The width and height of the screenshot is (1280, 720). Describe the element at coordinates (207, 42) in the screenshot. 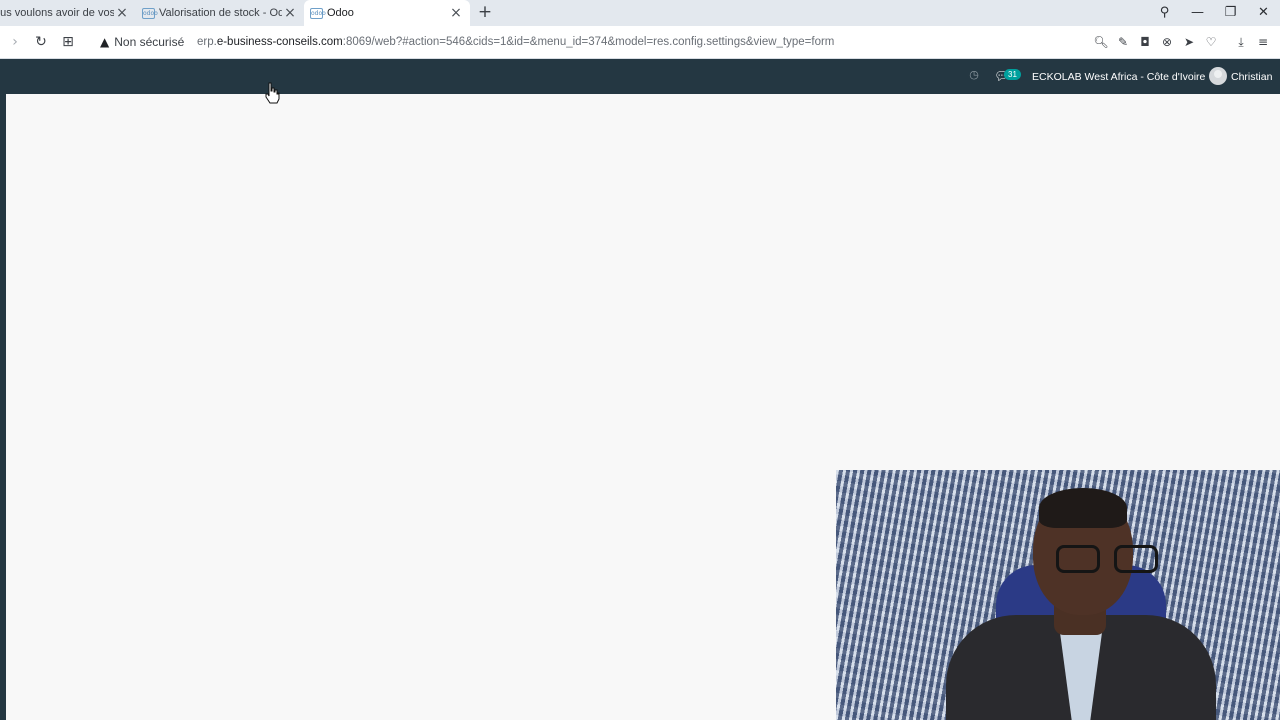

I see `url-prefix: erp.` at that location.